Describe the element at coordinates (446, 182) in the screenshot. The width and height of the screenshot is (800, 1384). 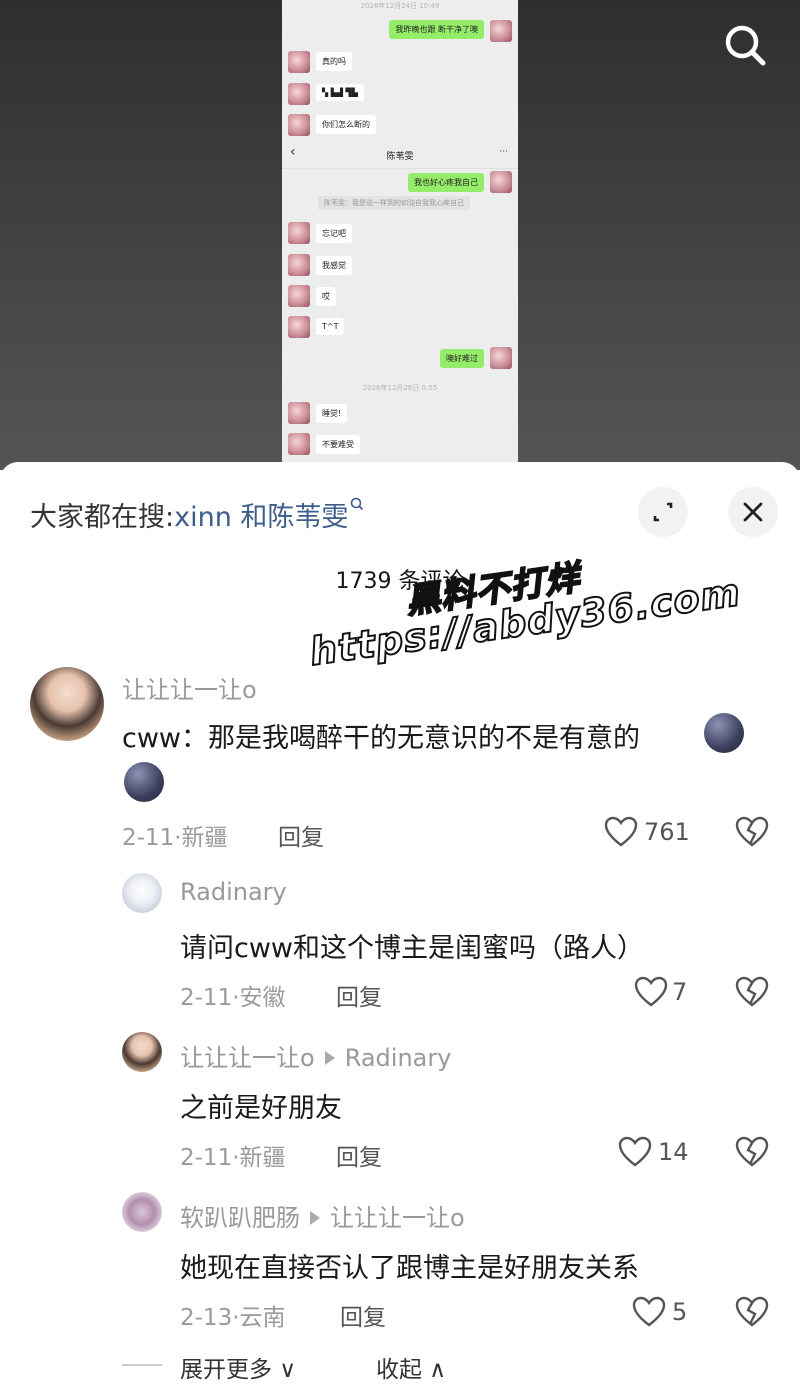
I see `chat-bubble-right: 我也好心疼我自己` at that location.